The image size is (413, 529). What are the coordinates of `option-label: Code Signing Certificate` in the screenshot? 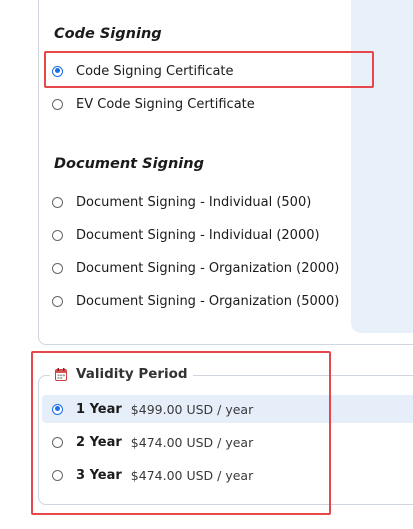 It's located at (155, 71).